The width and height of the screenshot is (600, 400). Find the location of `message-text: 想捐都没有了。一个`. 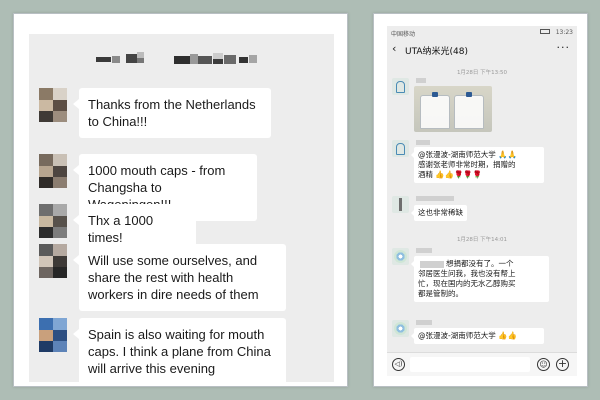

message-text: 想捐都没有了。一个 is located at coordinates (480, 263).